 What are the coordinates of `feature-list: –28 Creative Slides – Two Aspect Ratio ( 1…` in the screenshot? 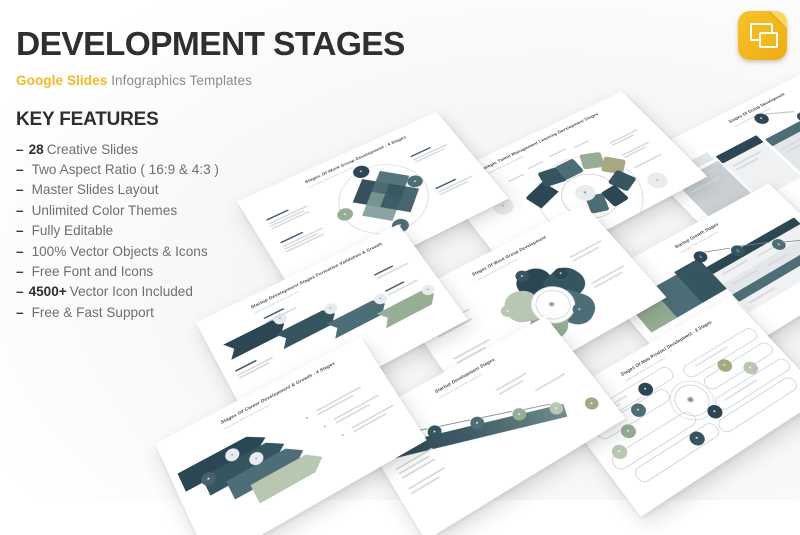 It's located at (181, 232).